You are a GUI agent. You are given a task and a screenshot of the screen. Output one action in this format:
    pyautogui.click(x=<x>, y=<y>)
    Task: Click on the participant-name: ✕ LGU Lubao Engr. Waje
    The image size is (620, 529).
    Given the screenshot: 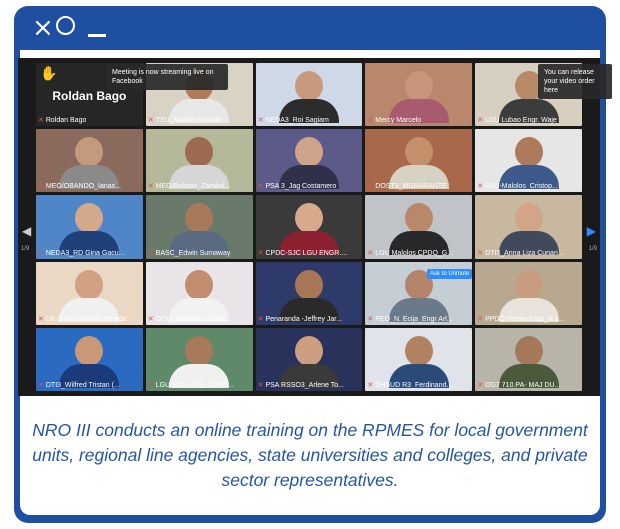 What is the action you would take?
    pyautogui.click(x=517, y=120)
    